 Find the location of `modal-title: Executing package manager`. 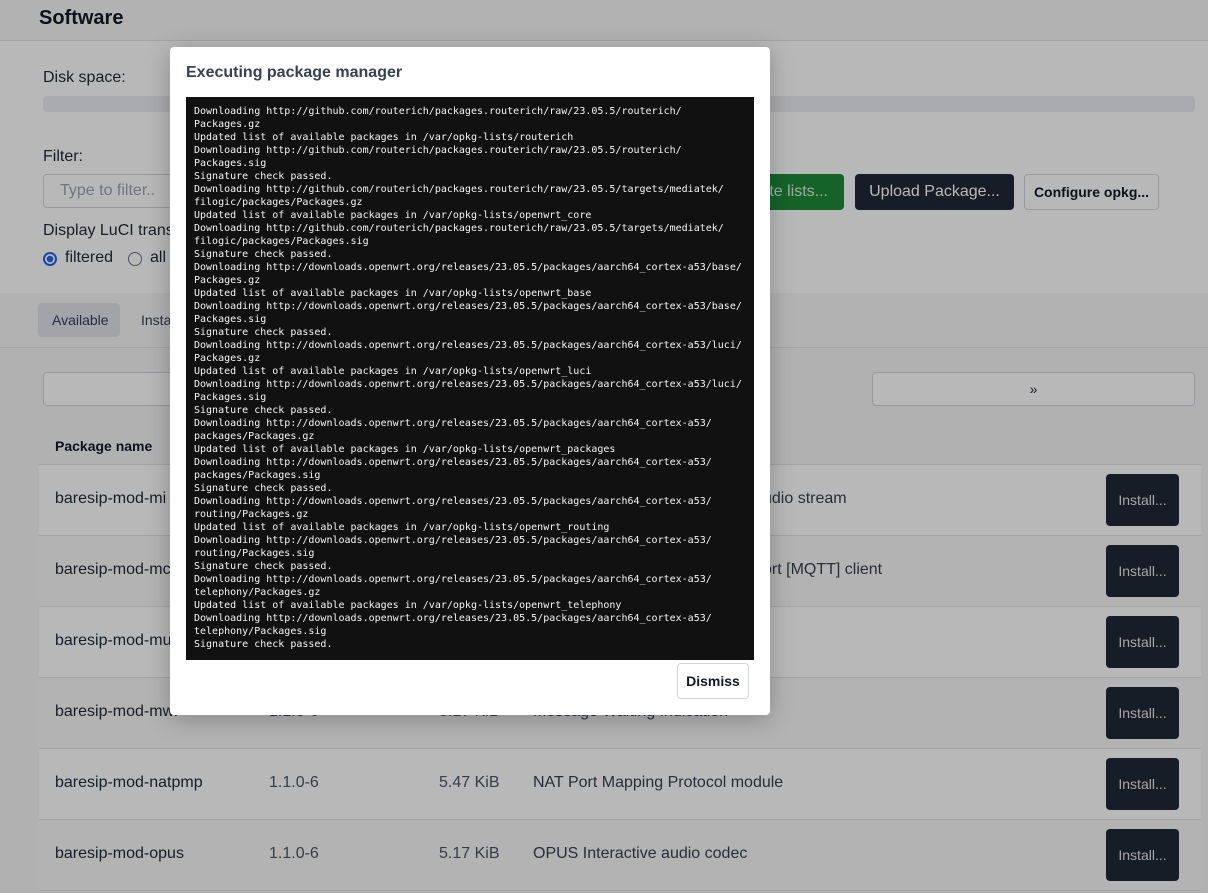

modal-title: Executing package manager is located at coordinates (294, 72).